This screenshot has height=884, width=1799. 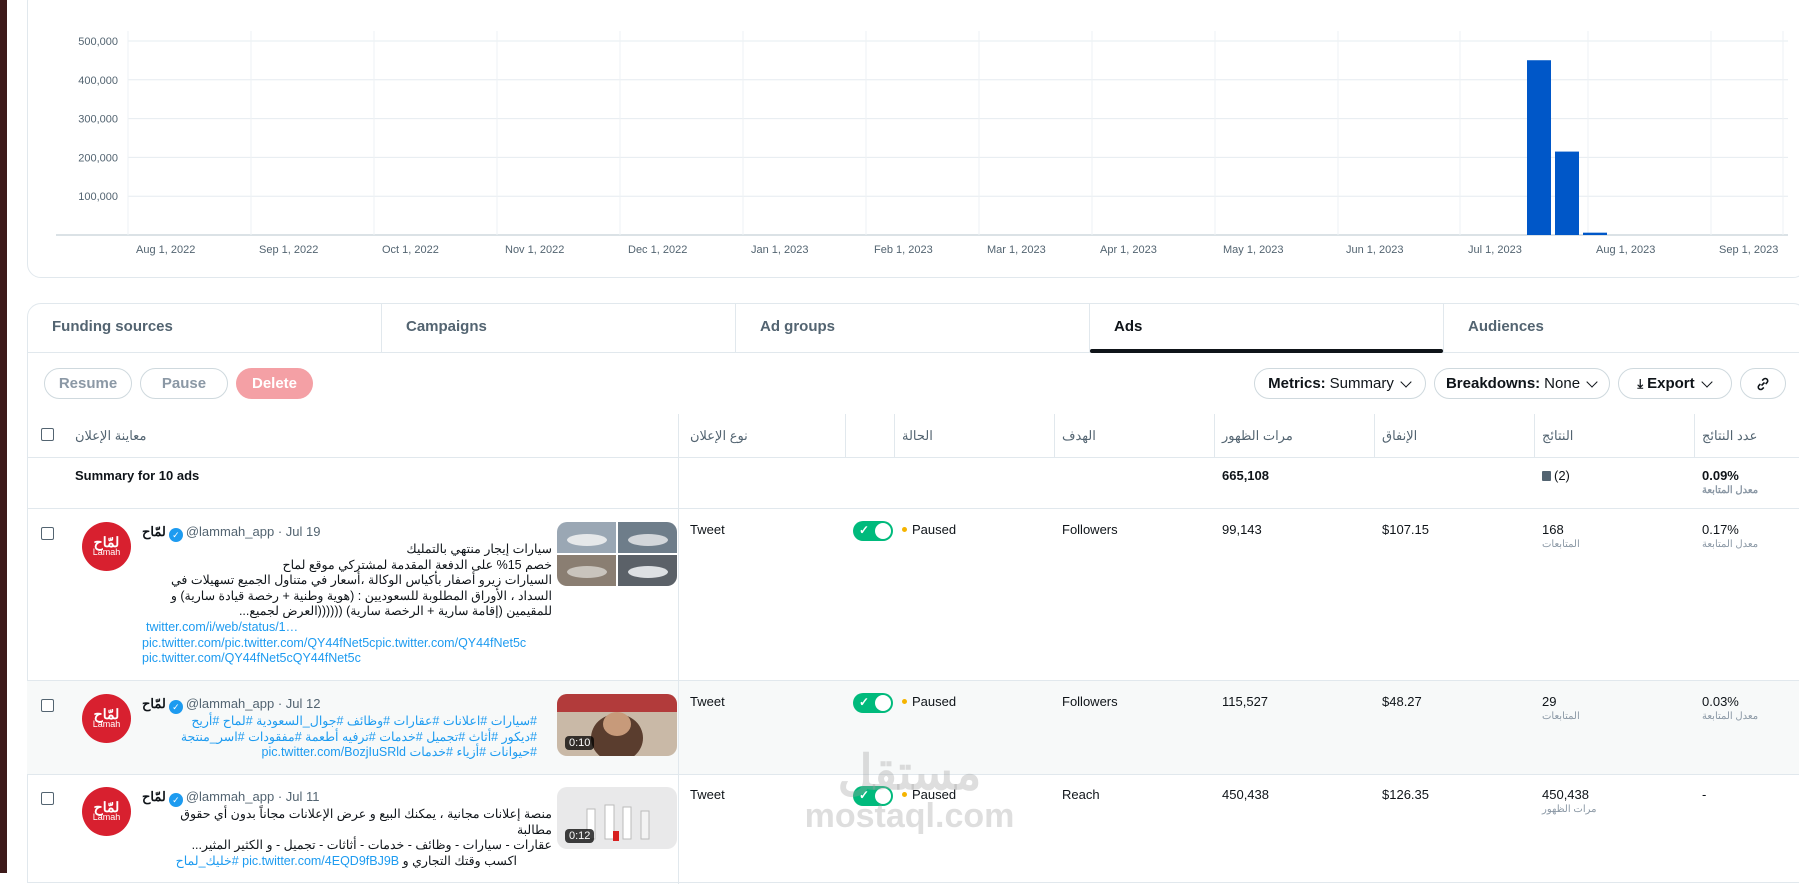 I want to click on x-tick-label: Aug 1, 2023, so click(x=1625, y=250).